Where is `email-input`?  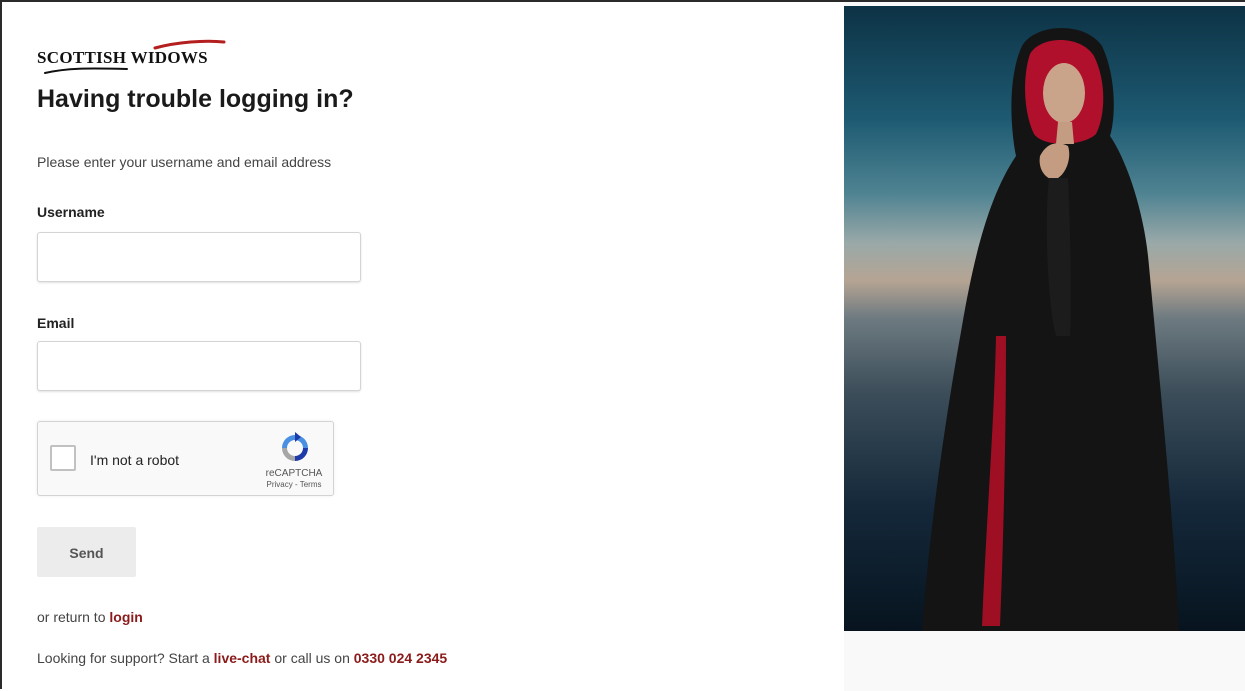
email-input is located at coordinates (199, 366).